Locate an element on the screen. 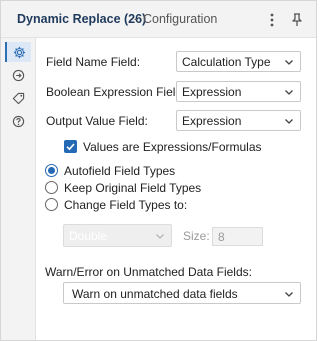 The width and height of the screenshot is (320, 341). more-vertical-icon is located at coordinates (272, 20).